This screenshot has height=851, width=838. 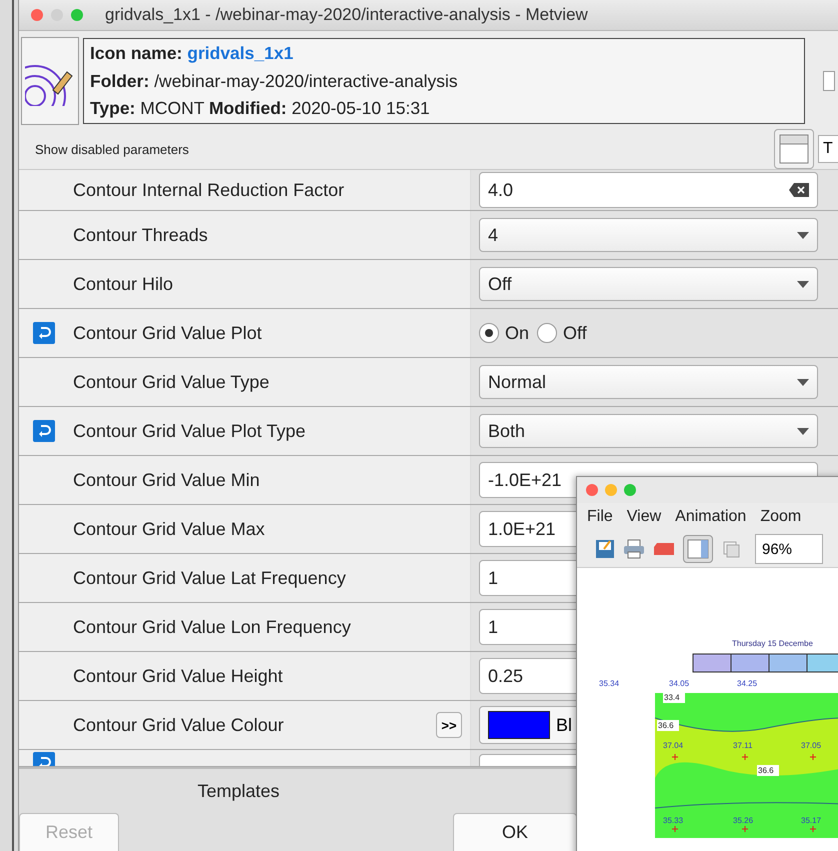 What do you see at coordinates (648, 431) in the screenshot?
I see `dropdown: Both` at bounding box center [648, 431].